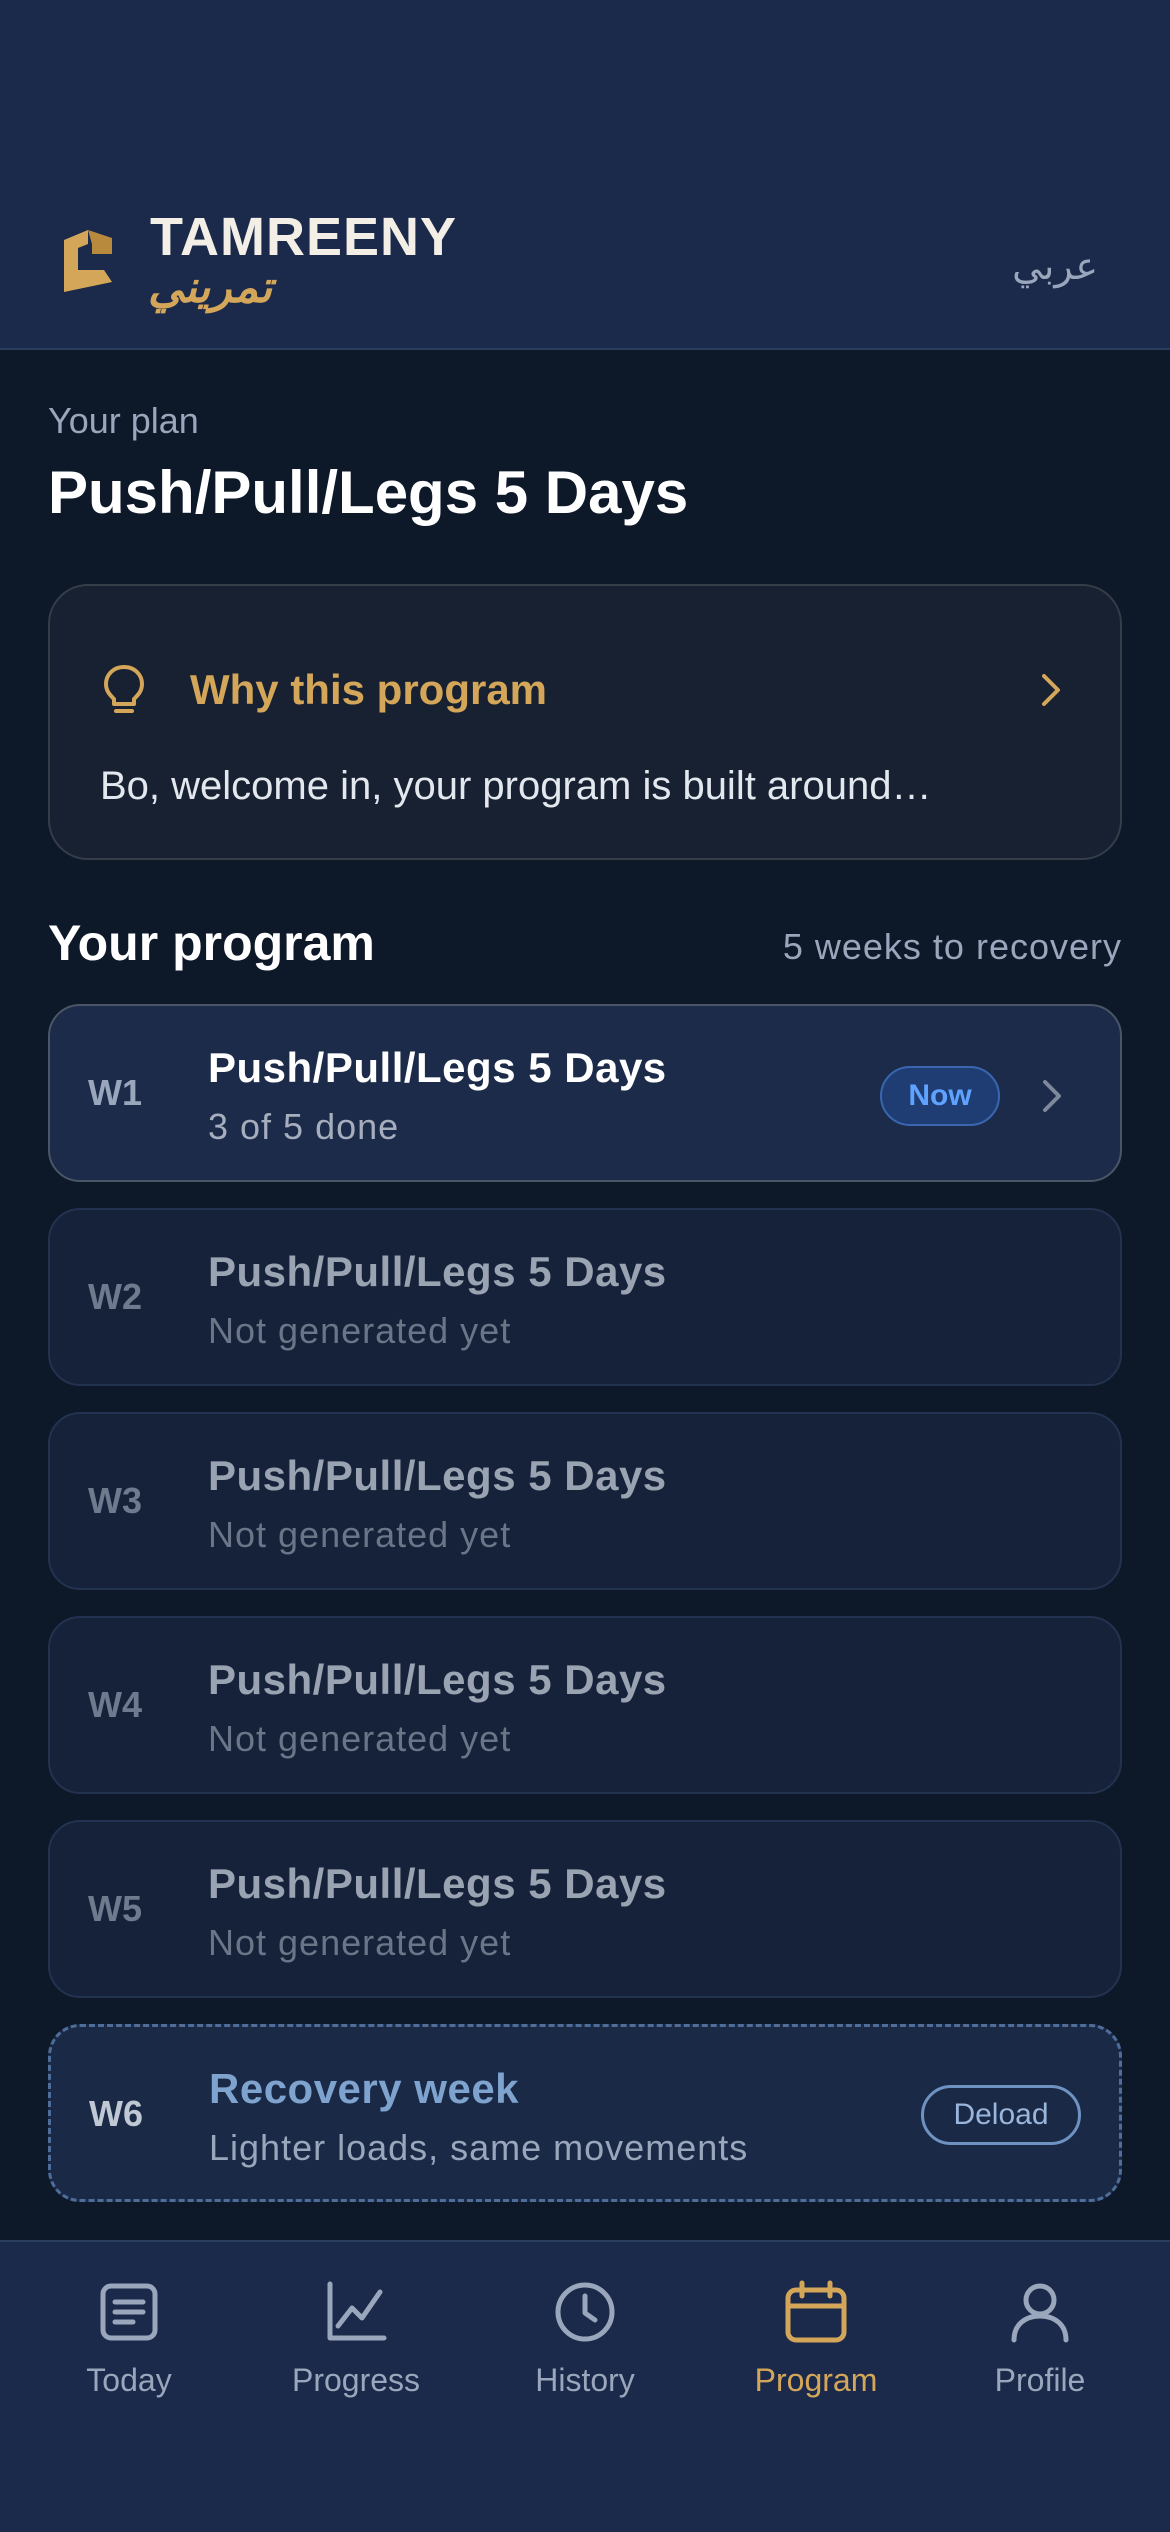 Image resolution: width=1170 pixels, height=2532 pixels. What do you see at coordinates (585, 2345) in the screenshot?
I see `nav-item-history: History` at bounding box center [585, 2345].